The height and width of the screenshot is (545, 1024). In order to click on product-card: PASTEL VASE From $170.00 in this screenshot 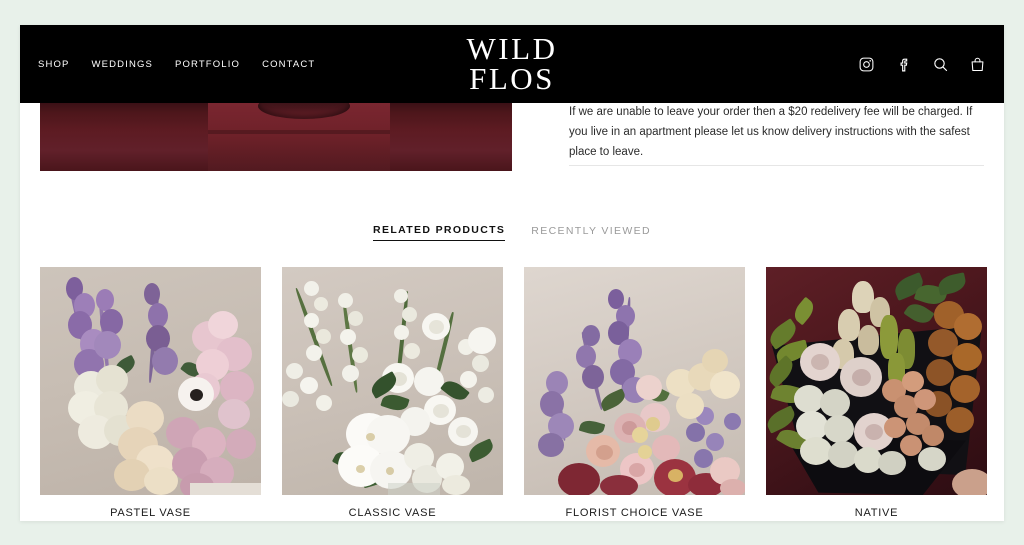, I will do `click(150, 394)`.